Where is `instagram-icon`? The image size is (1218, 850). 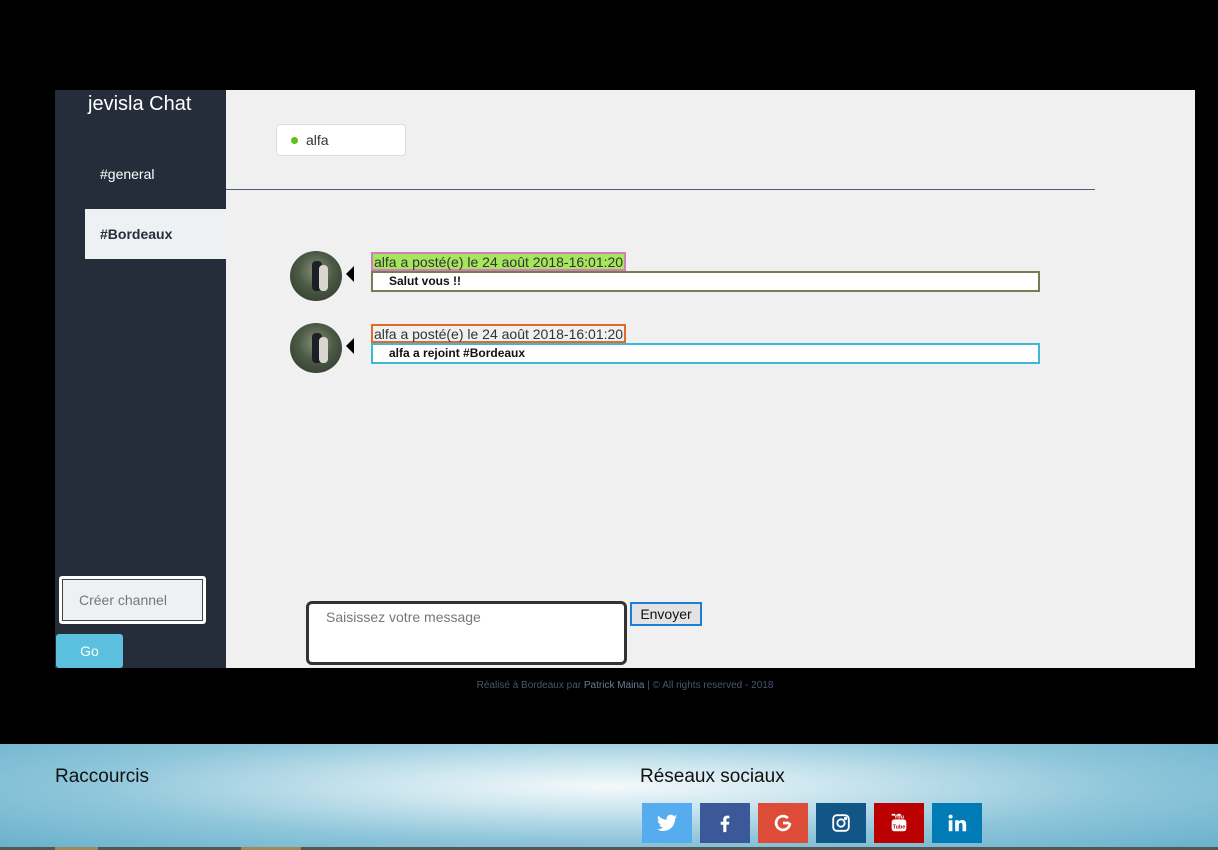
instagram-icon is located at coordinates (841, 823).